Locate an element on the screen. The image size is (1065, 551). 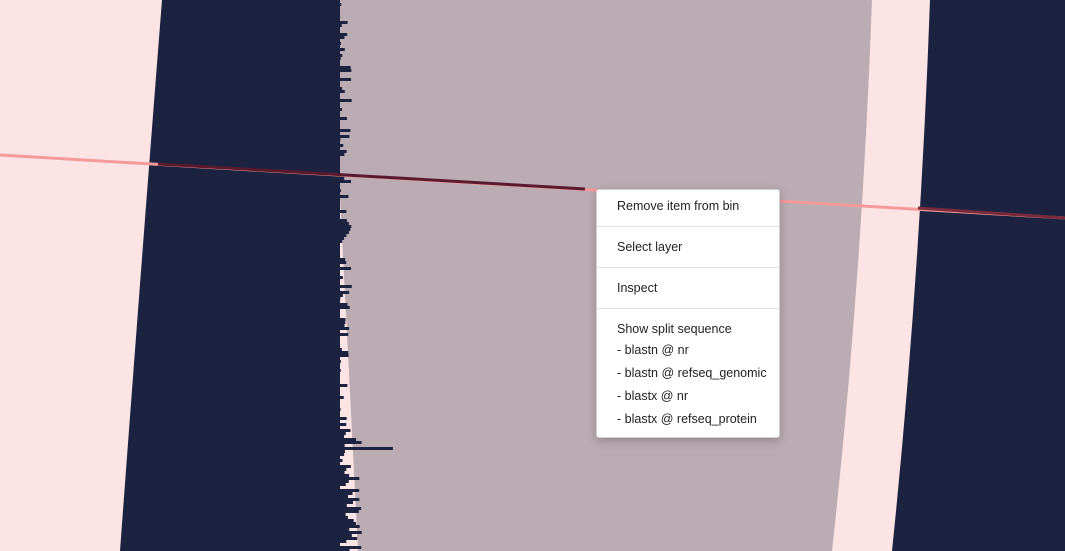
select-layer-option: Select layer is located at coordinates (688, 247).